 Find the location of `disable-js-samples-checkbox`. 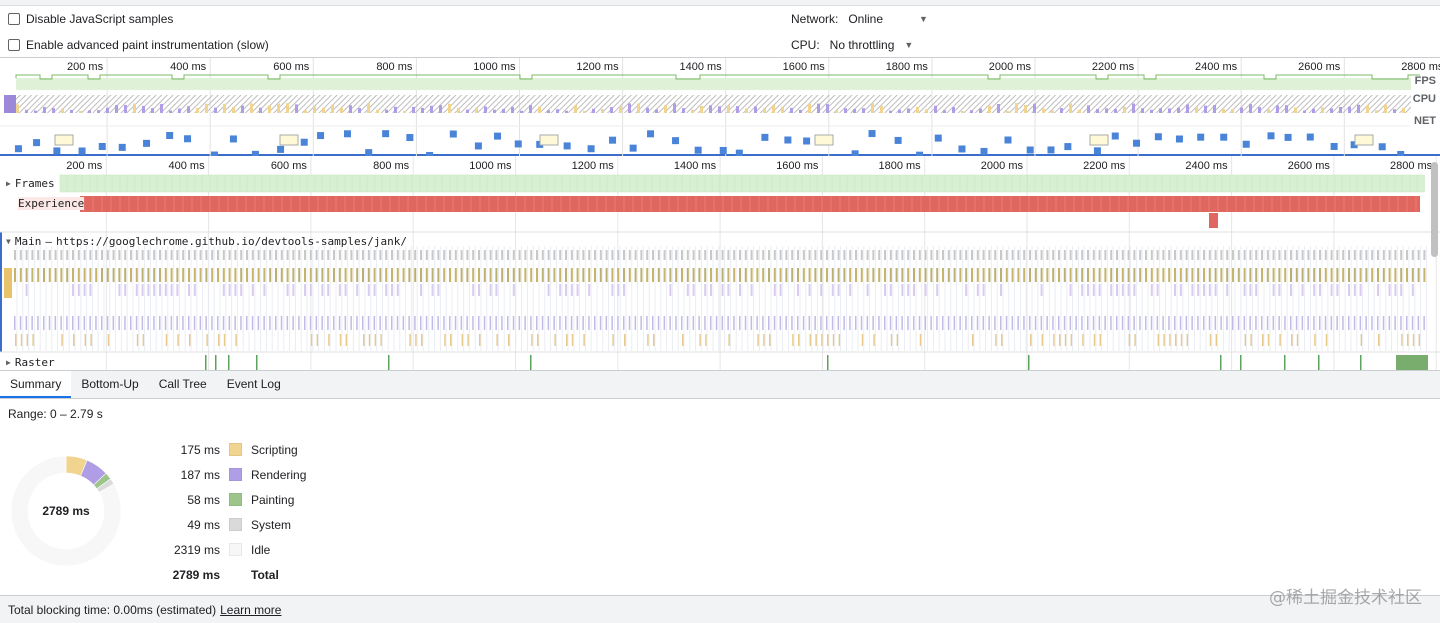

disable-js-samples-checkbox is located at coordinates (14, 19).